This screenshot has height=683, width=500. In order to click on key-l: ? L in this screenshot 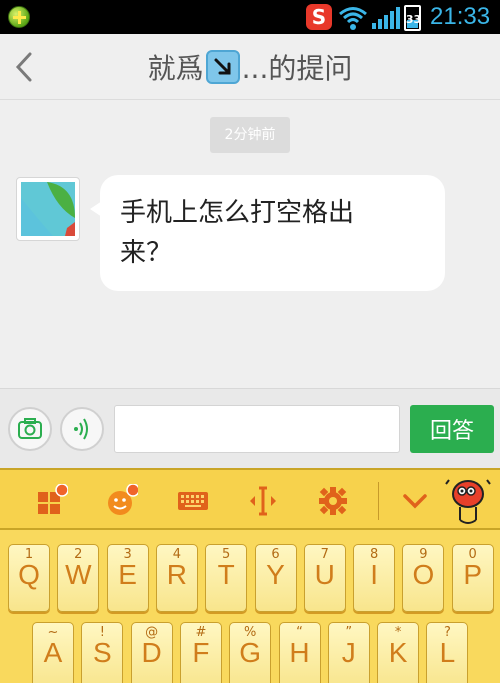, I will do `click(447, 652)`.